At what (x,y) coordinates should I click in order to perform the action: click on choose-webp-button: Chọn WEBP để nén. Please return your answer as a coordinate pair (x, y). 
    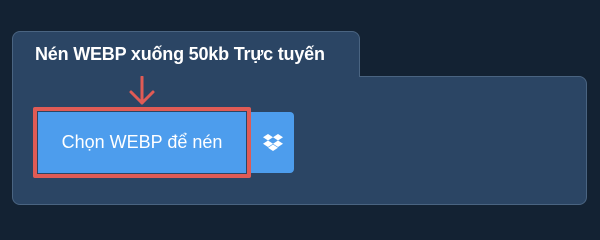
    Looking at the image, I should click on (142, 142).